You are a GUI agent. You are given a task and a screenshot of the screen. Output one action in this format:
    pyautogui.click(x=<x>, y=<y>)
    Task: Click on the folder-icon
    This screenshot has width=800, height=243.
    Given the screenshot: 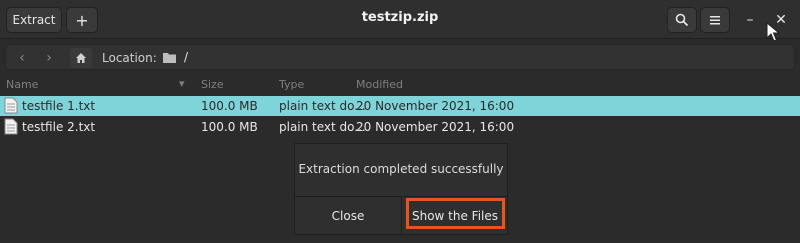 What is the action you would take?
    pyautogui.click(x=169, y=58)
    